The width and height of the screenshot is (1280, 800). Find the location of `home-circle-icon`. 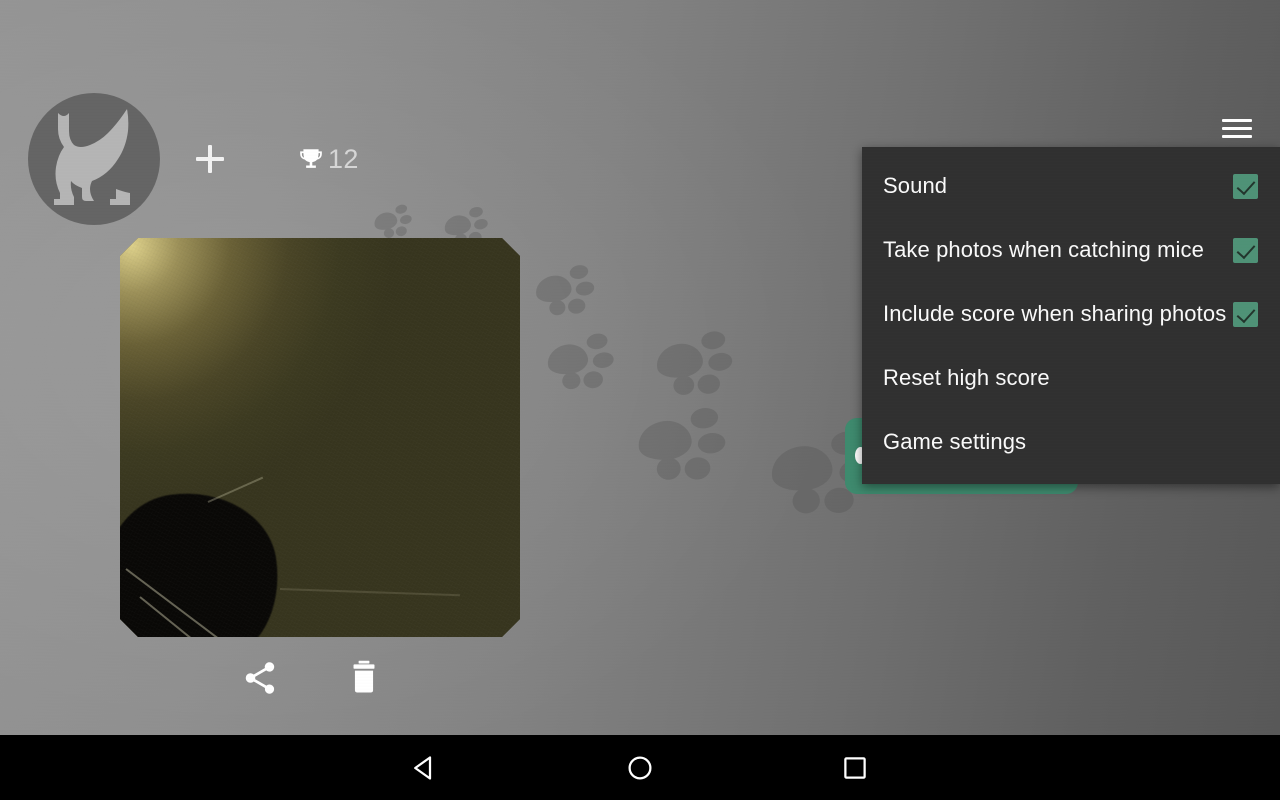

home-circle-icon is located at coordinates (640, 767).